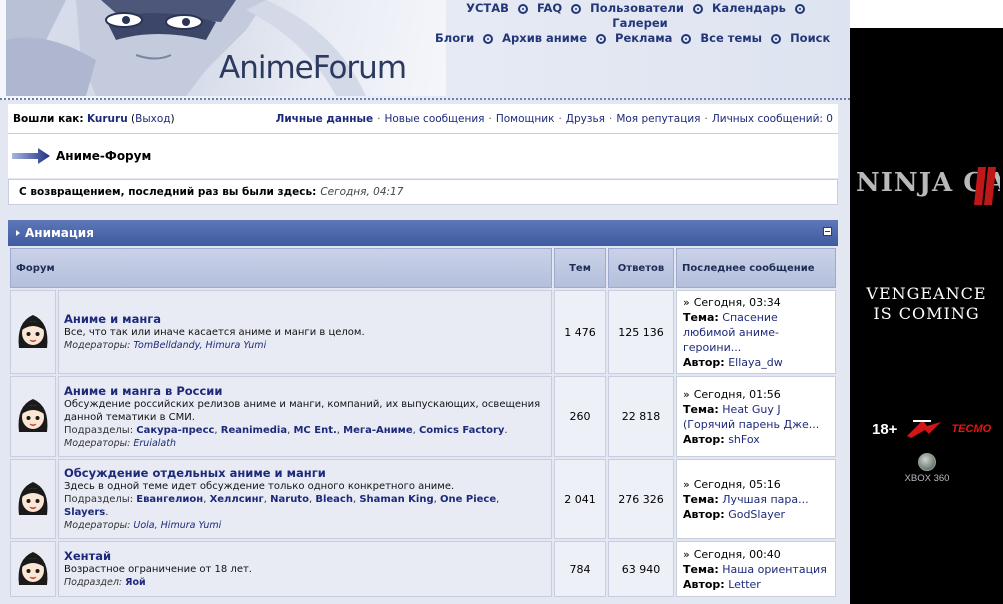 This screenshot has width=1003, height=604. Describe the element at coordinates (737, 394) in the screenshot. I see `last-post-time: Сегодня, 01:56` at that location.